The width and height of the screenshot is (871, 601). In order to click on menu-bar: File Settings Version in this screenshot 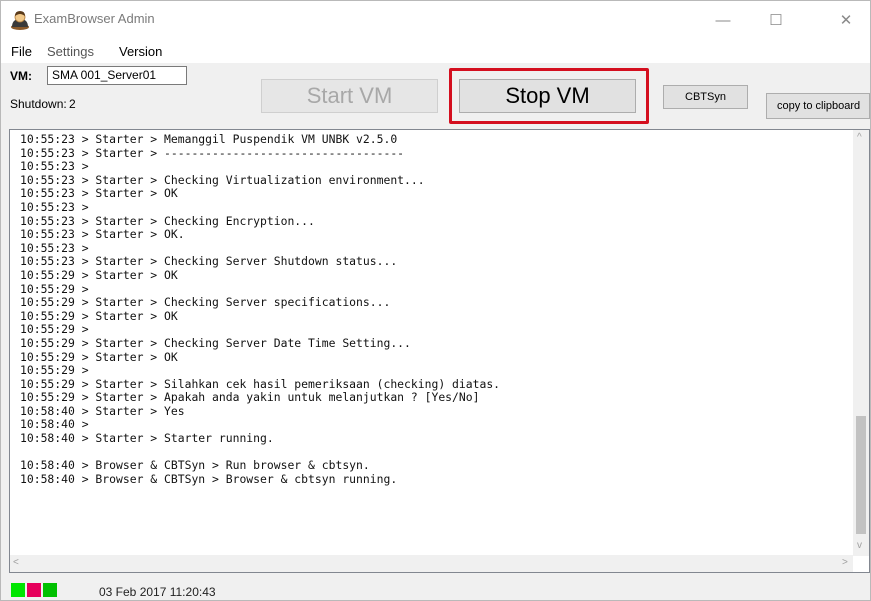, I will do `click(435, 51)`.